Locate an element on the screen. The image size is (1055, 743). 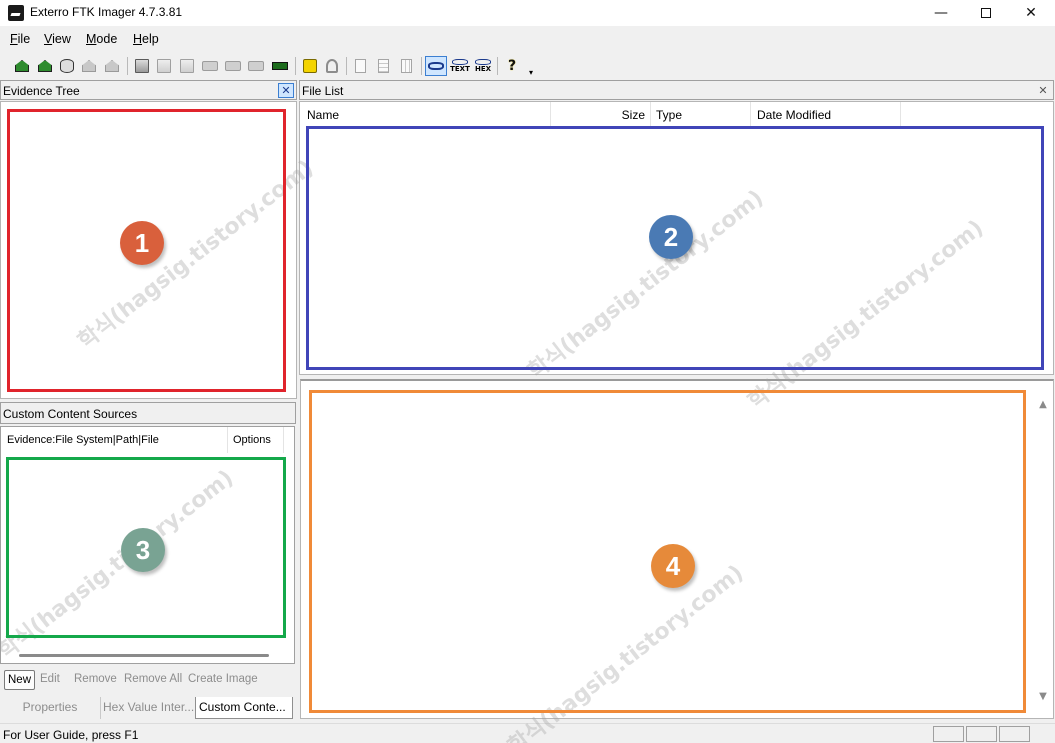
export-disk-image-icon is located at coordinates (164, 66).